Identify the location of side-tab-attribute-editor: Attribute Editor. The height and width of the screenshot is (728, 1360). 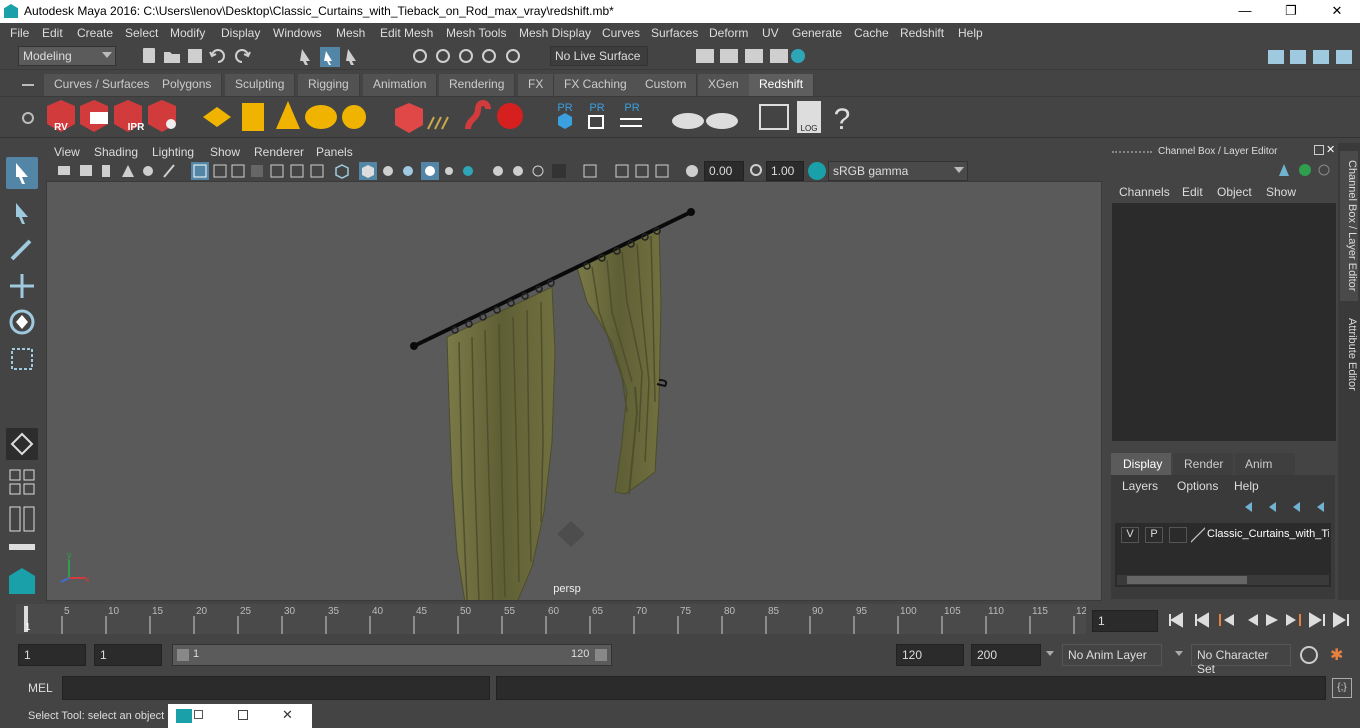
(1349, 354).